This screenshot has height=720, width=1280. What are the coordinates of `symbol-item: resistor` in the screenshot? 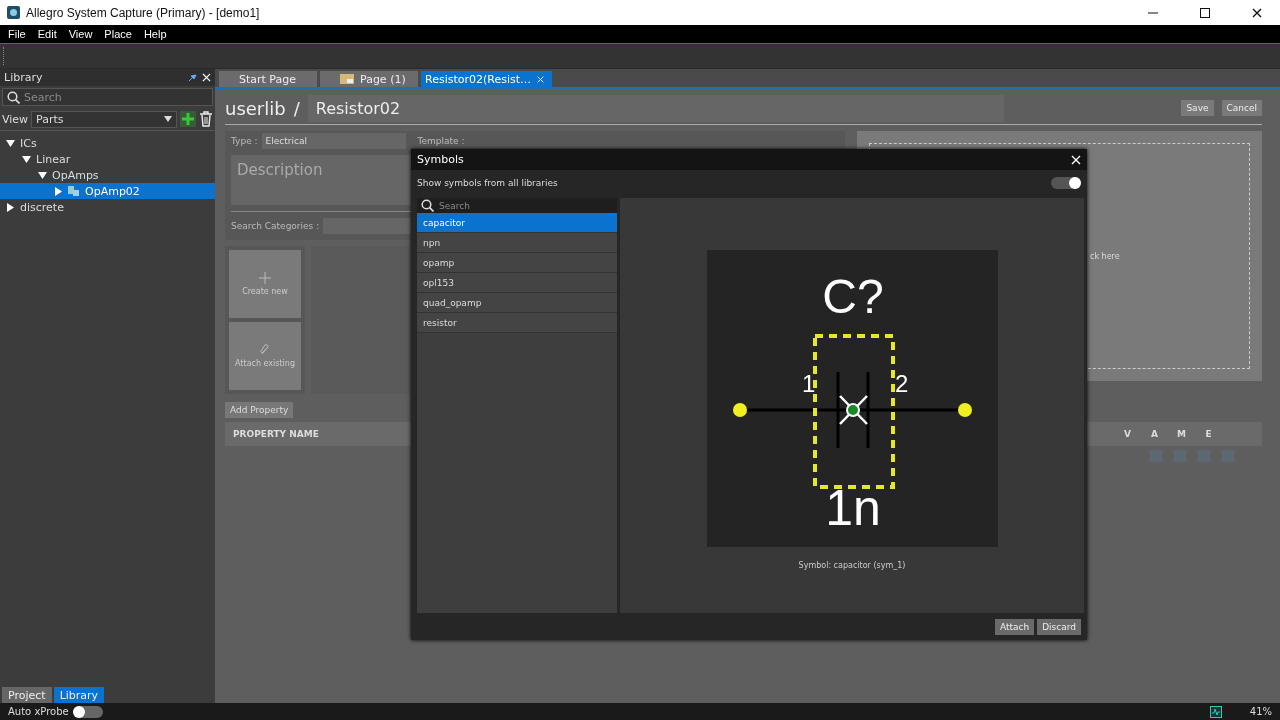 It's located at (517, 323).